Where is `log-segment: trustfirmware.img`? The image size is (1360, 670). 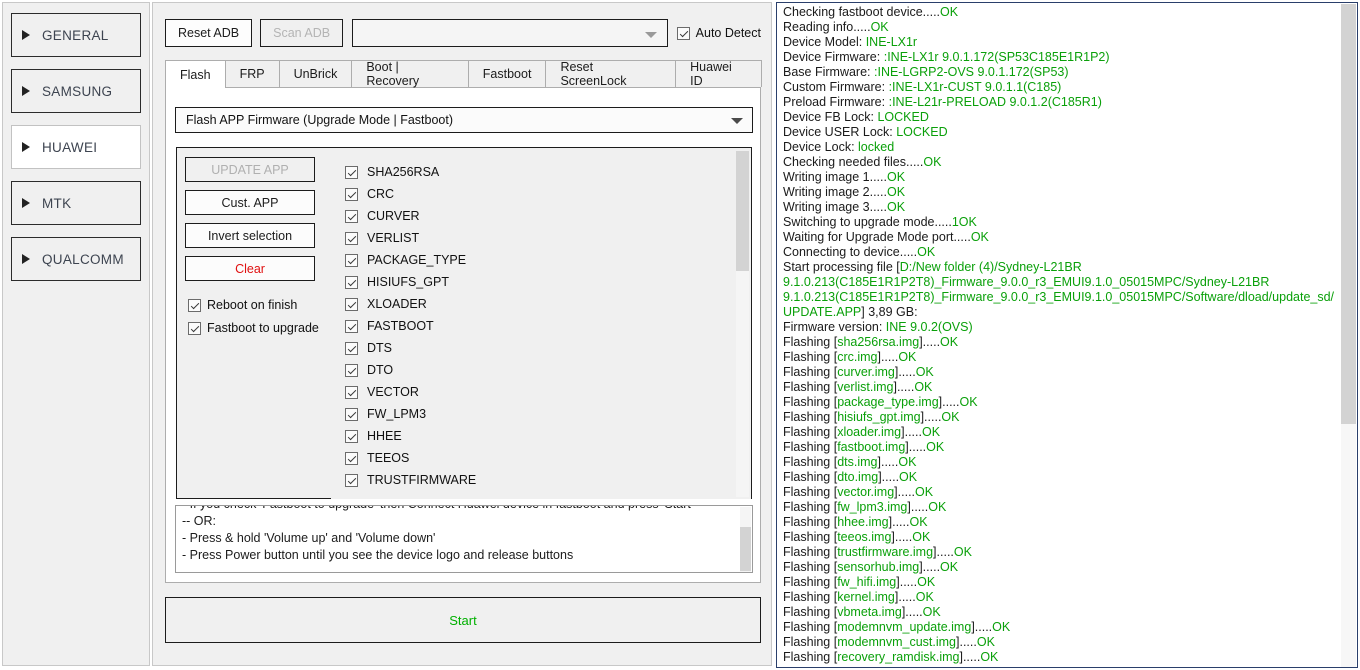 log-segment: trustfirmware.img is located at coordinates (885, 552).